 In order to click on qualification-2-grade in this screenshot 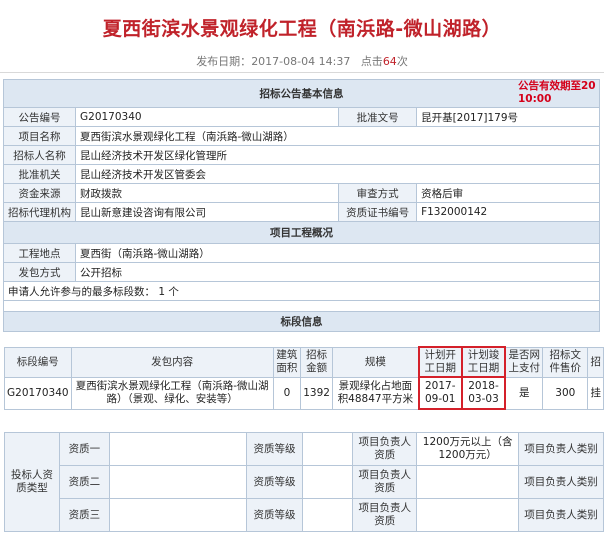, I will do `click(328, 482)`.